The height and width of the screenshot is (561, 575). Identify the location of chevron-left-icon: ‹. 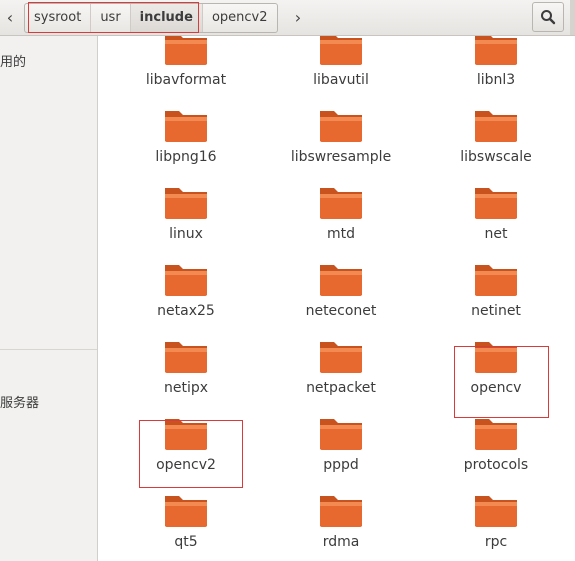
(10, 17).